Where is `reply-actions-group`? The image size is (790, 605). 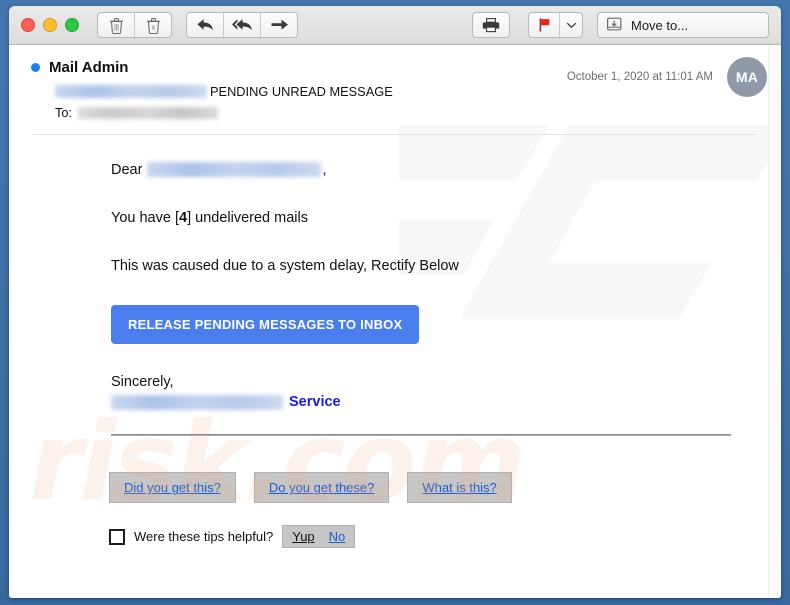
reply-actions-group is located at coordinates (242, 25).